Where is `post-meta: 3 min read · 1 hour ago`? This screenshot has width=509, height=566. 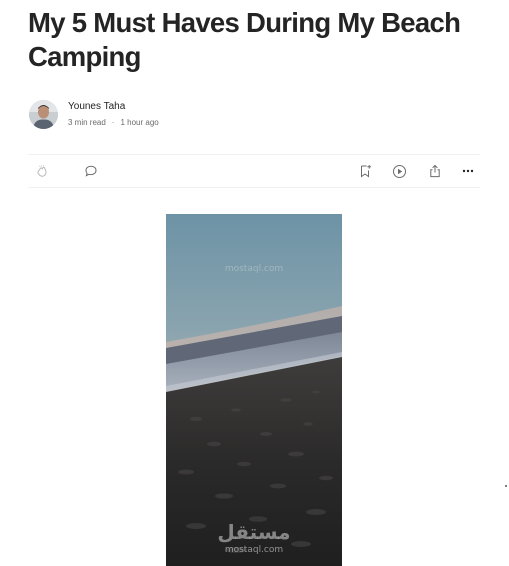 post-meta: 3 min read · 1 hour ago is located at coordinates (113, 123).